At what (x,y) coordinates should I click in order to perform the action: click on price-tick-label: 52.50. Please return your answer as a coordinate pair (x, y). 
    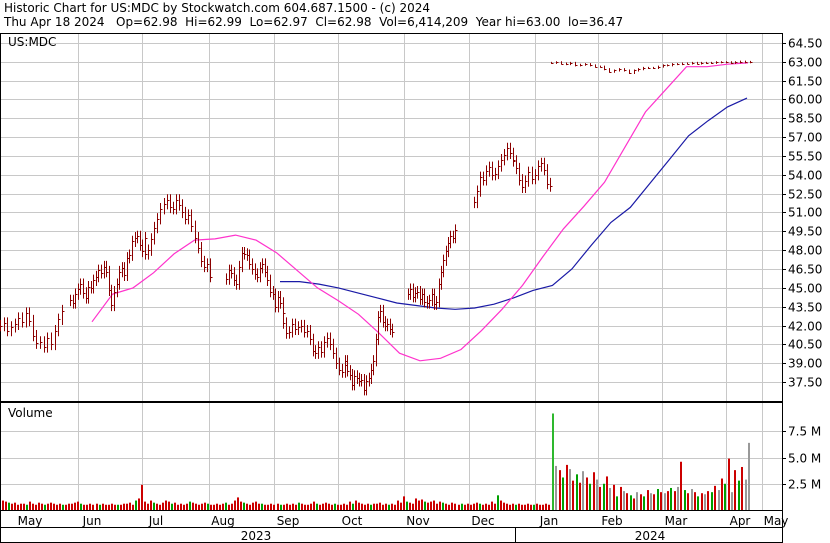
    Looking at the image, I should click on (805, 195).